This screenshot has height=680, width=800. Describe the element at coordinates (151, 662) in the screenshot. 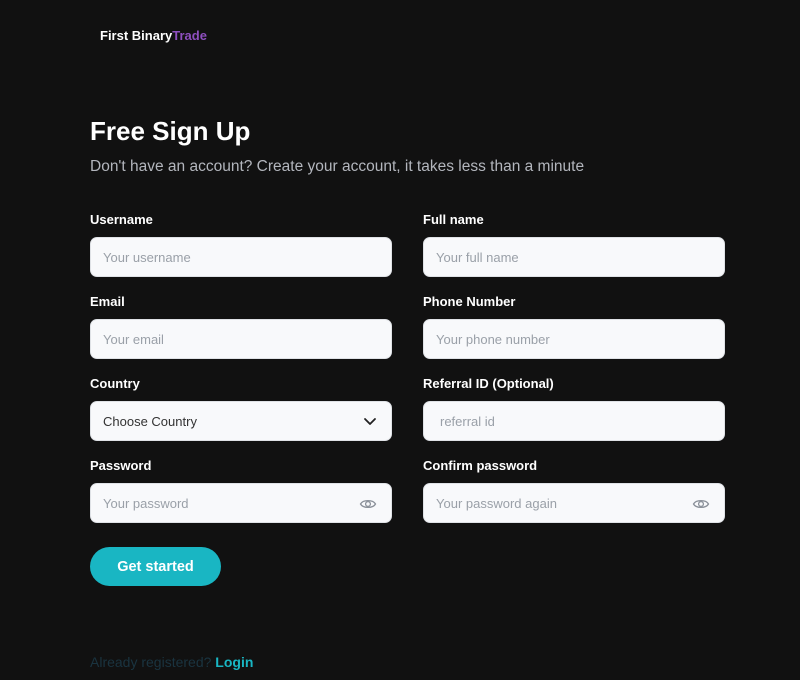

I see `already-registered-text: Already registered?` at that location.